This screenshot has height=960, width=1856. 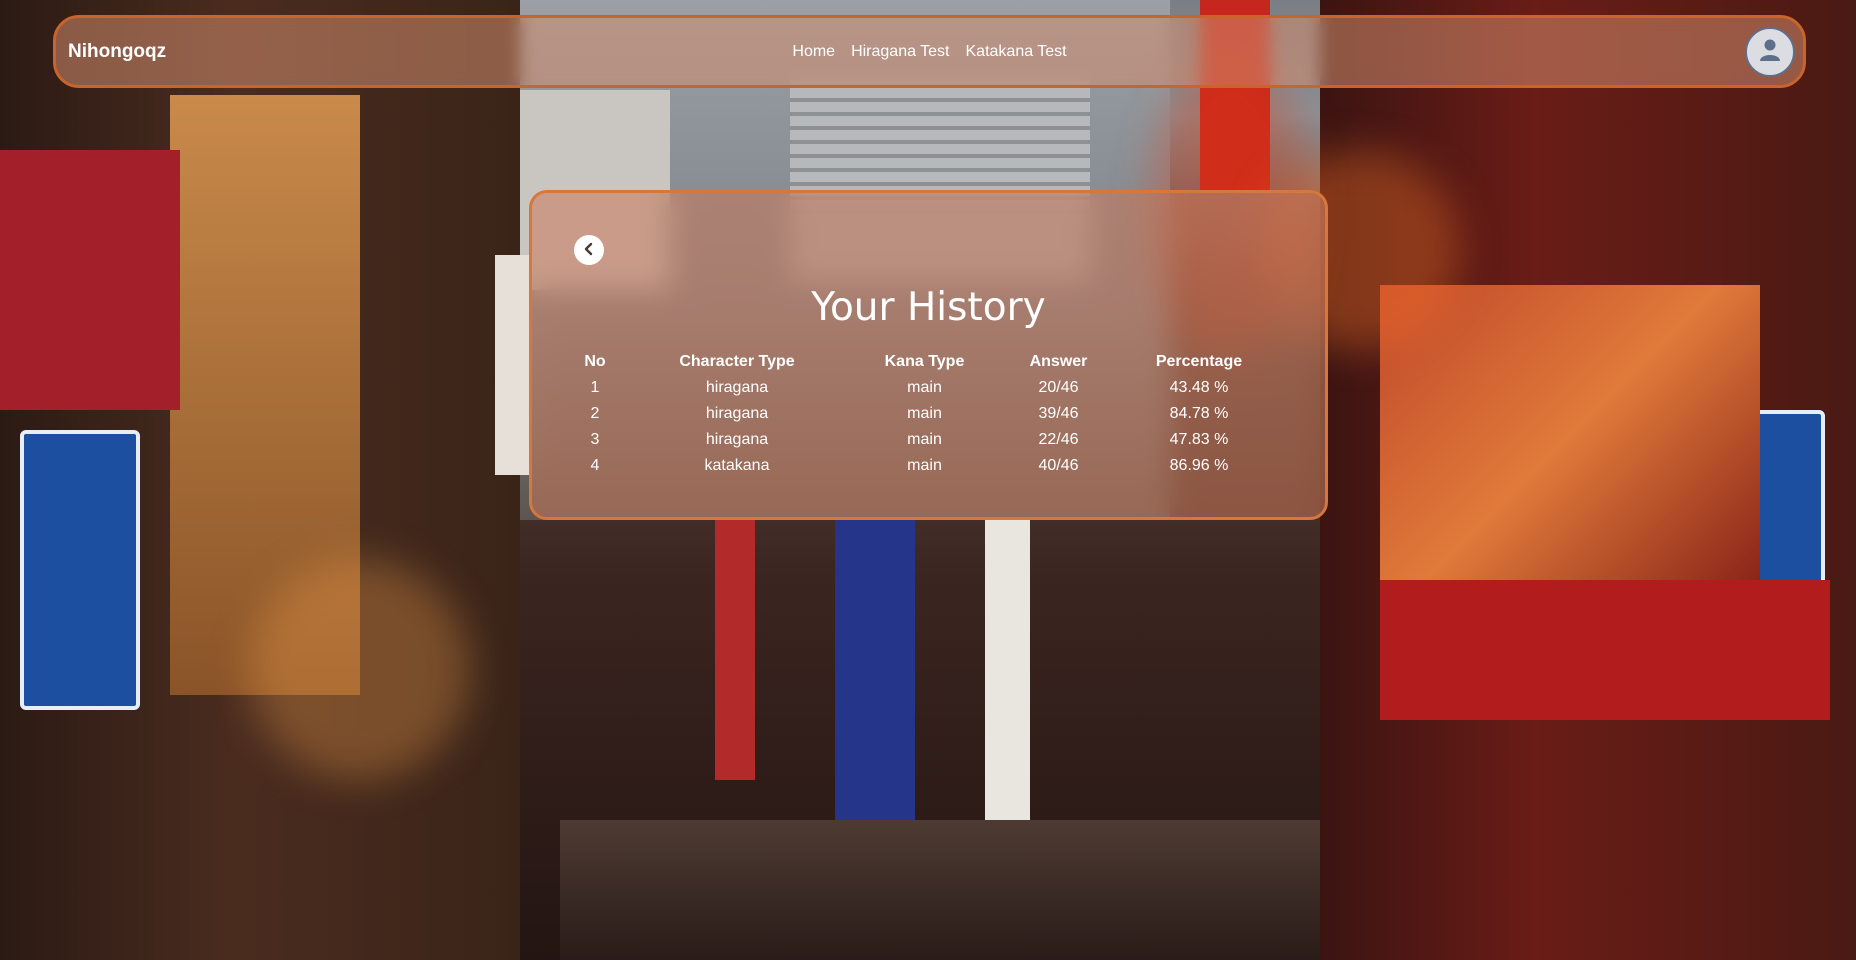 What do you see at coordinates (813, 52) in the screenshot?
I see `nav-link-home: Home` at bounding box center [813, 52].